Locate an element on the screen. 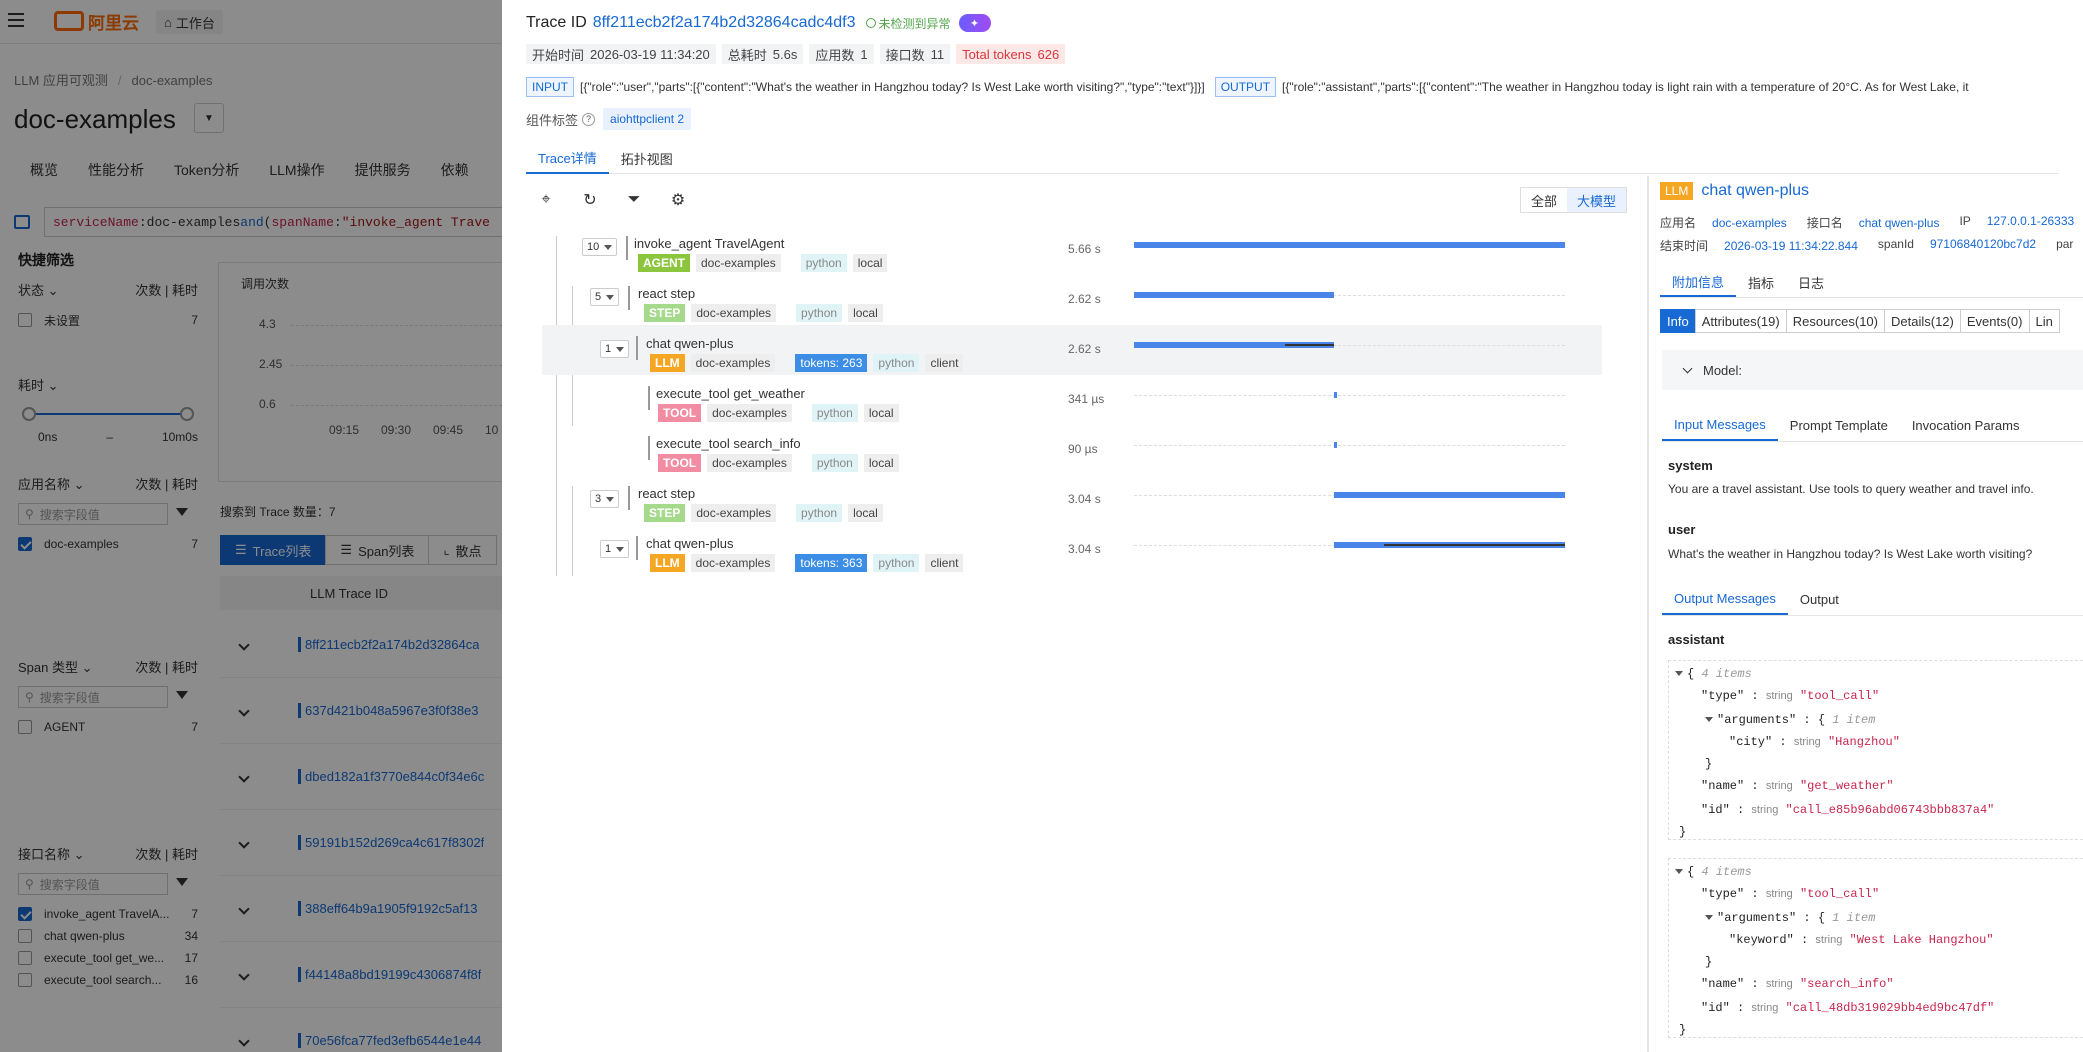 Image resolution: width=2083 pixels, height=1052 pixels. output-tag: OUTPUT is located at coordinates (1245, 87).